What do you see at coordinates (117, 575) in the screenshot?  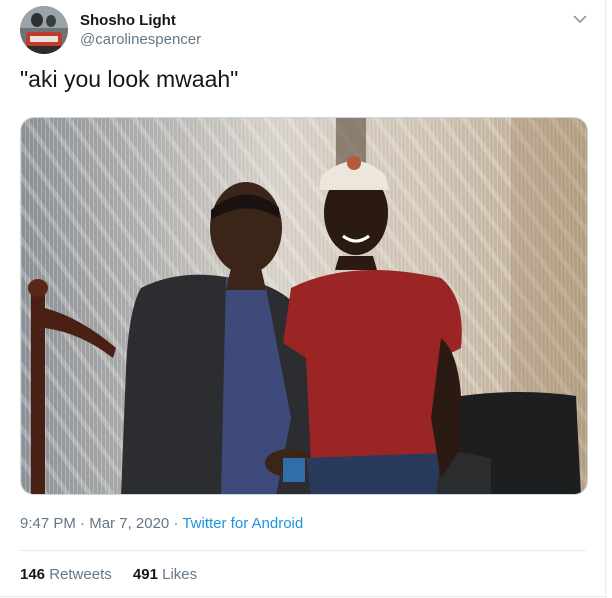 I see `tweet-stats: 146 Retweets 491 Likes` at bounding box center [117, 575].